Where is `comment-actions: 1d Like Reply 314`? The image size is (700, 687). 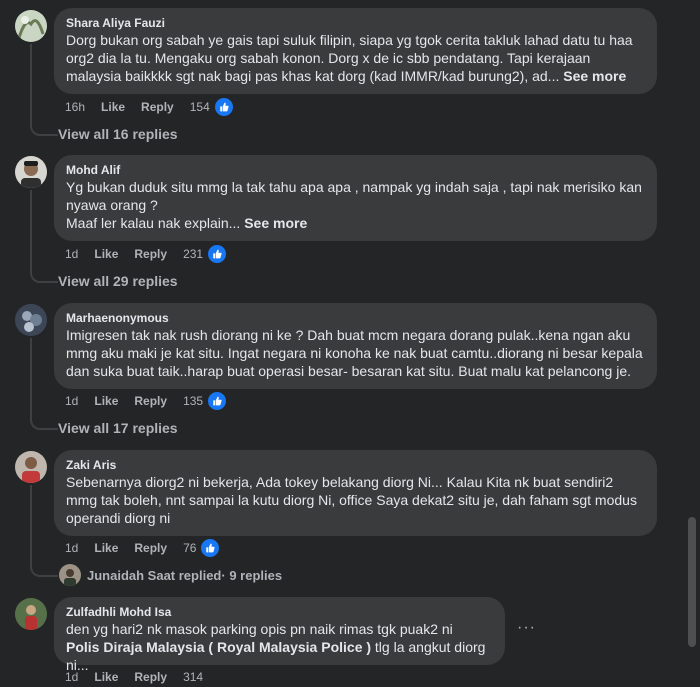
comment-actions: 1d Like Reply 314 is located at coordinates (136, 677).